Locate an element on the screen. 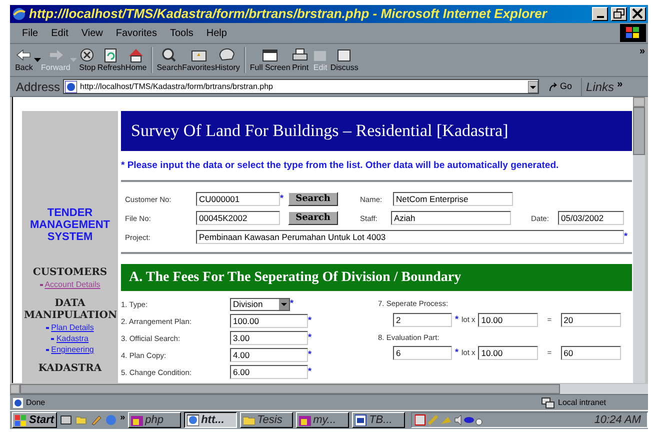 This screenshot has width=651, height=432. toolbar-button: Refresh is located at coordinates (111, 60).